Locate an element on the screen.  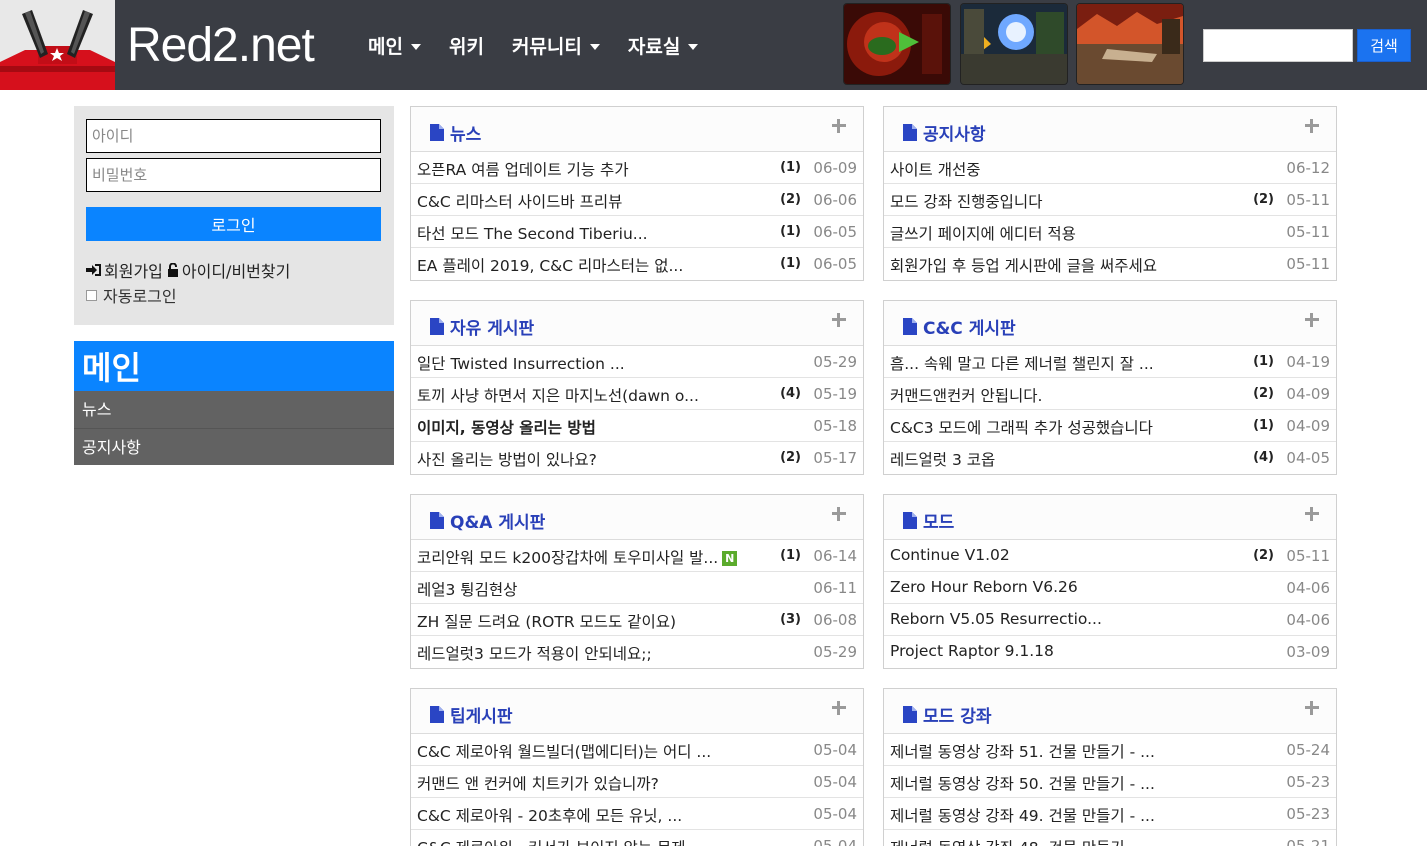
board-post-row: 제너럴 동영상 강좌 50. 건물 만들기 - ... 05-23 is located at coordinates (1110, 782).